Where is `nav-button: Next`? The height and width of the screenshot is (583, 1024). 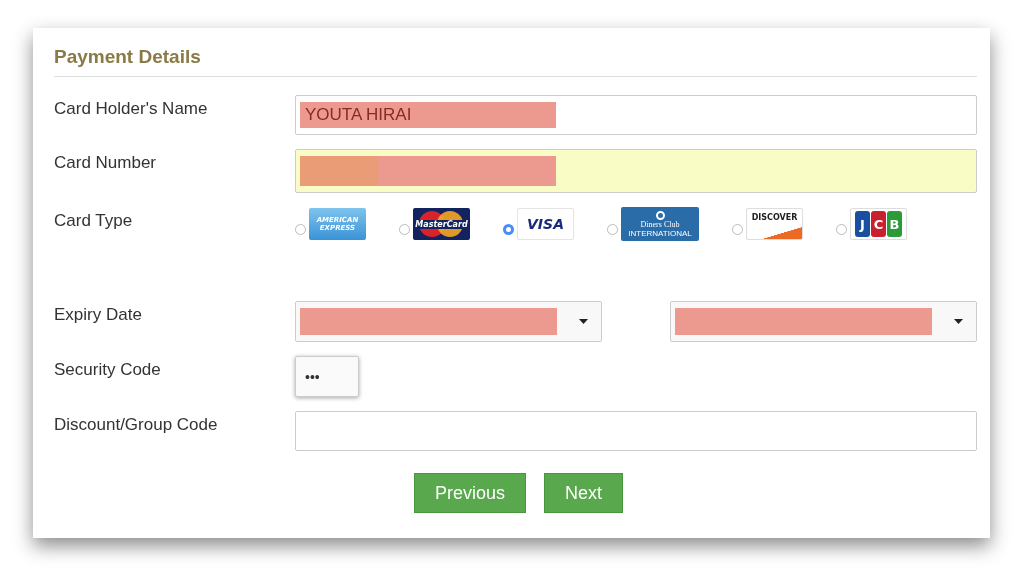
nav-button: Next is located at coordinates (583, 493).